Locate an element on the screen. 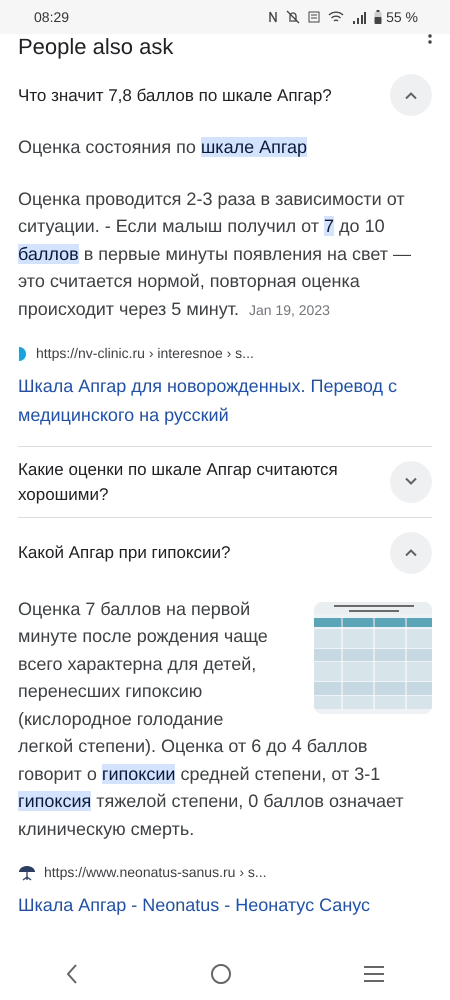 Image resolution: width=450 pixels, height=1000 pixels. volte-icon is located at coordinates (314, 17).